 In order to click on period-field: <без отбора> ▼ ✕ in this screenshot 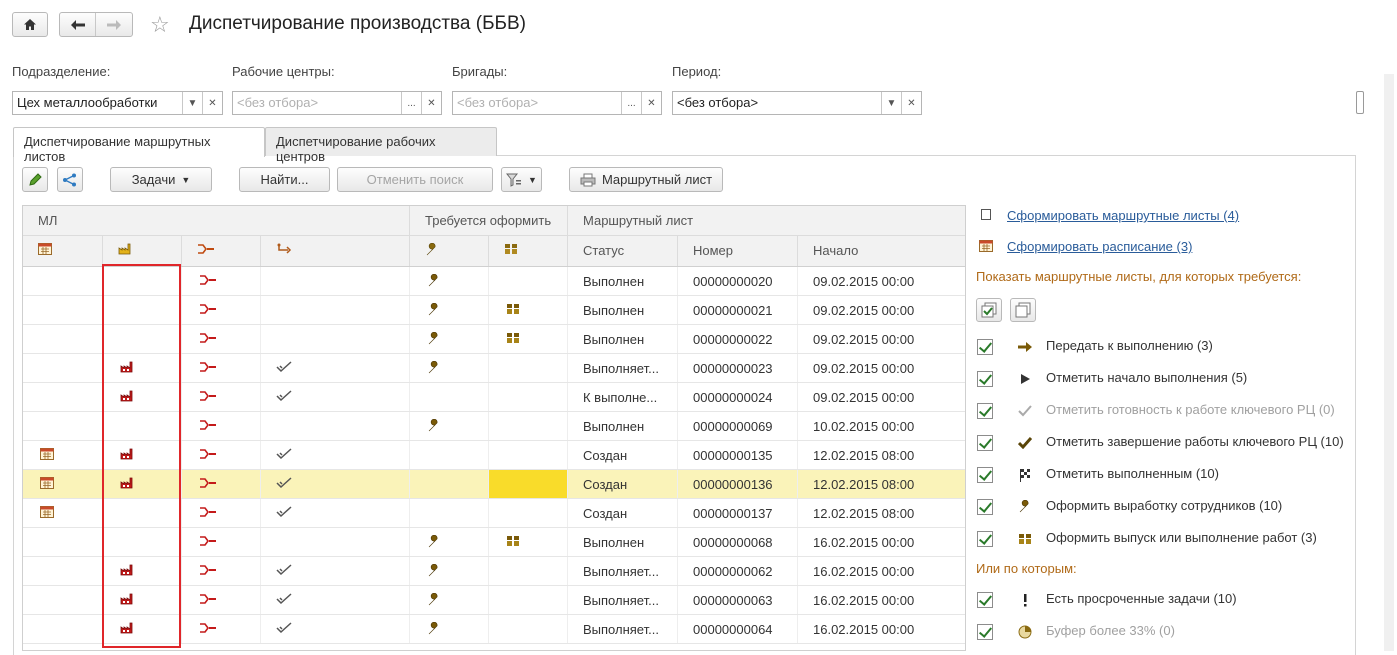, I will do `click(797, 103)`.